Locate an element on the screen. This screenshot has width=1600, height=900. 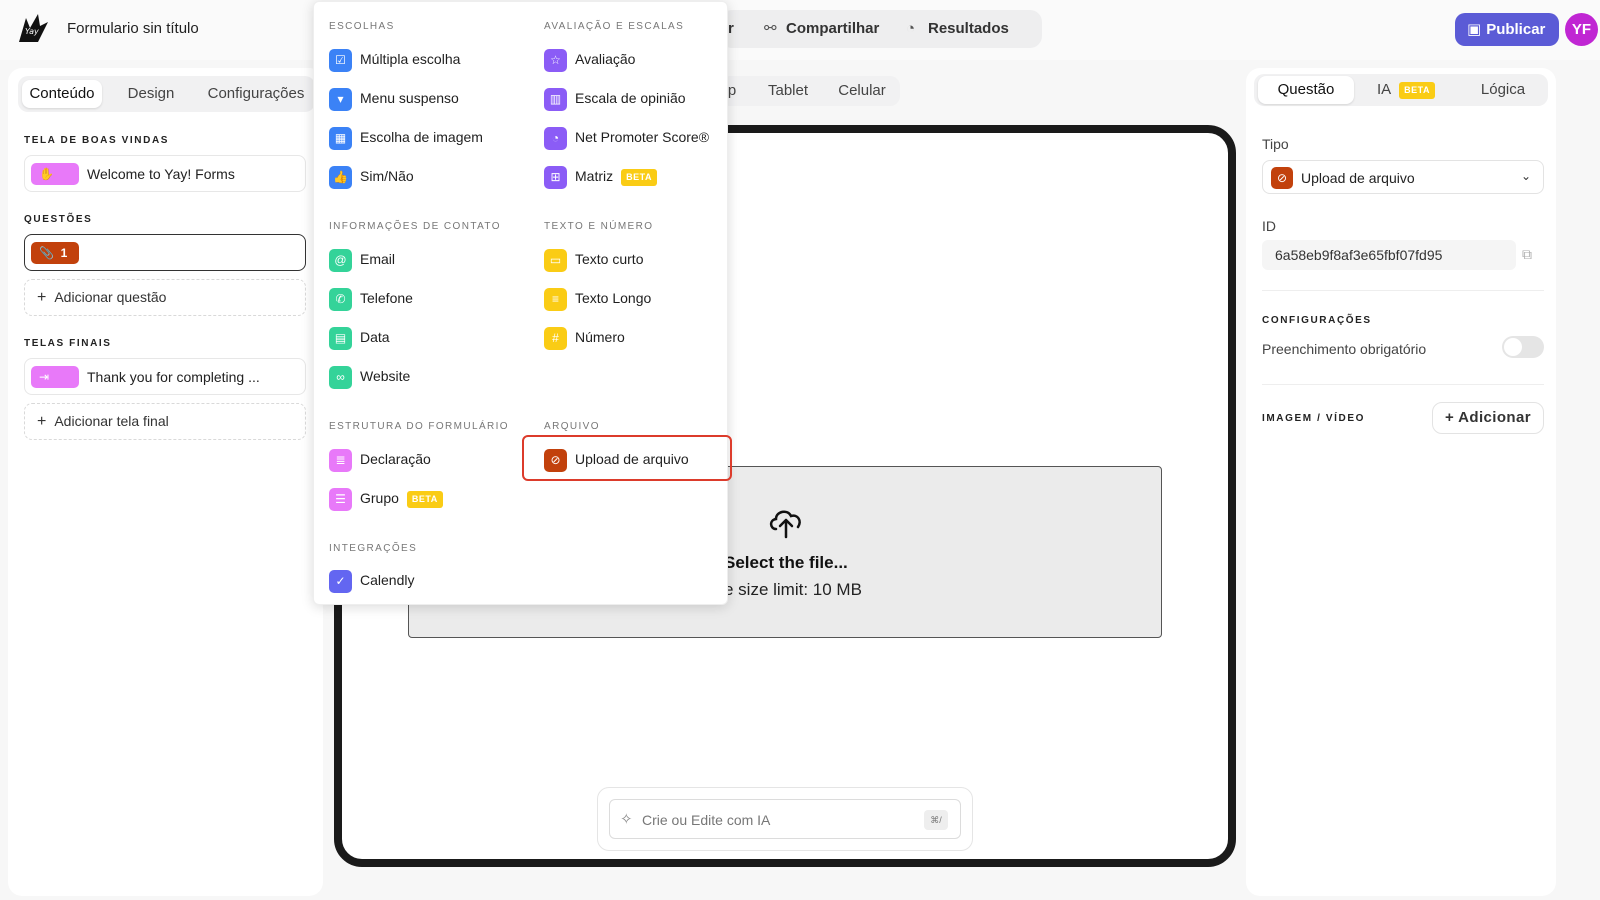
tab-logic: Lógica is located at coordinates (1503, 90).